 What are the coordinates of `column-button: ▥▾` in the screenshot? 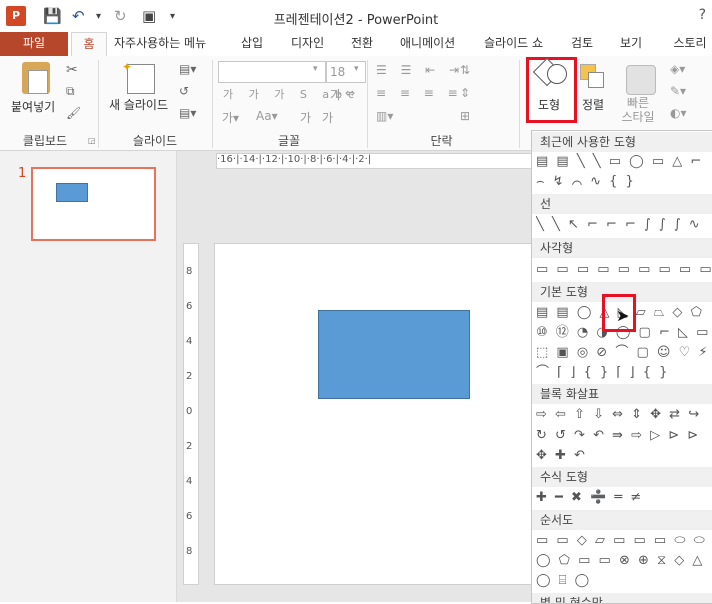 It's located at (384, 116).